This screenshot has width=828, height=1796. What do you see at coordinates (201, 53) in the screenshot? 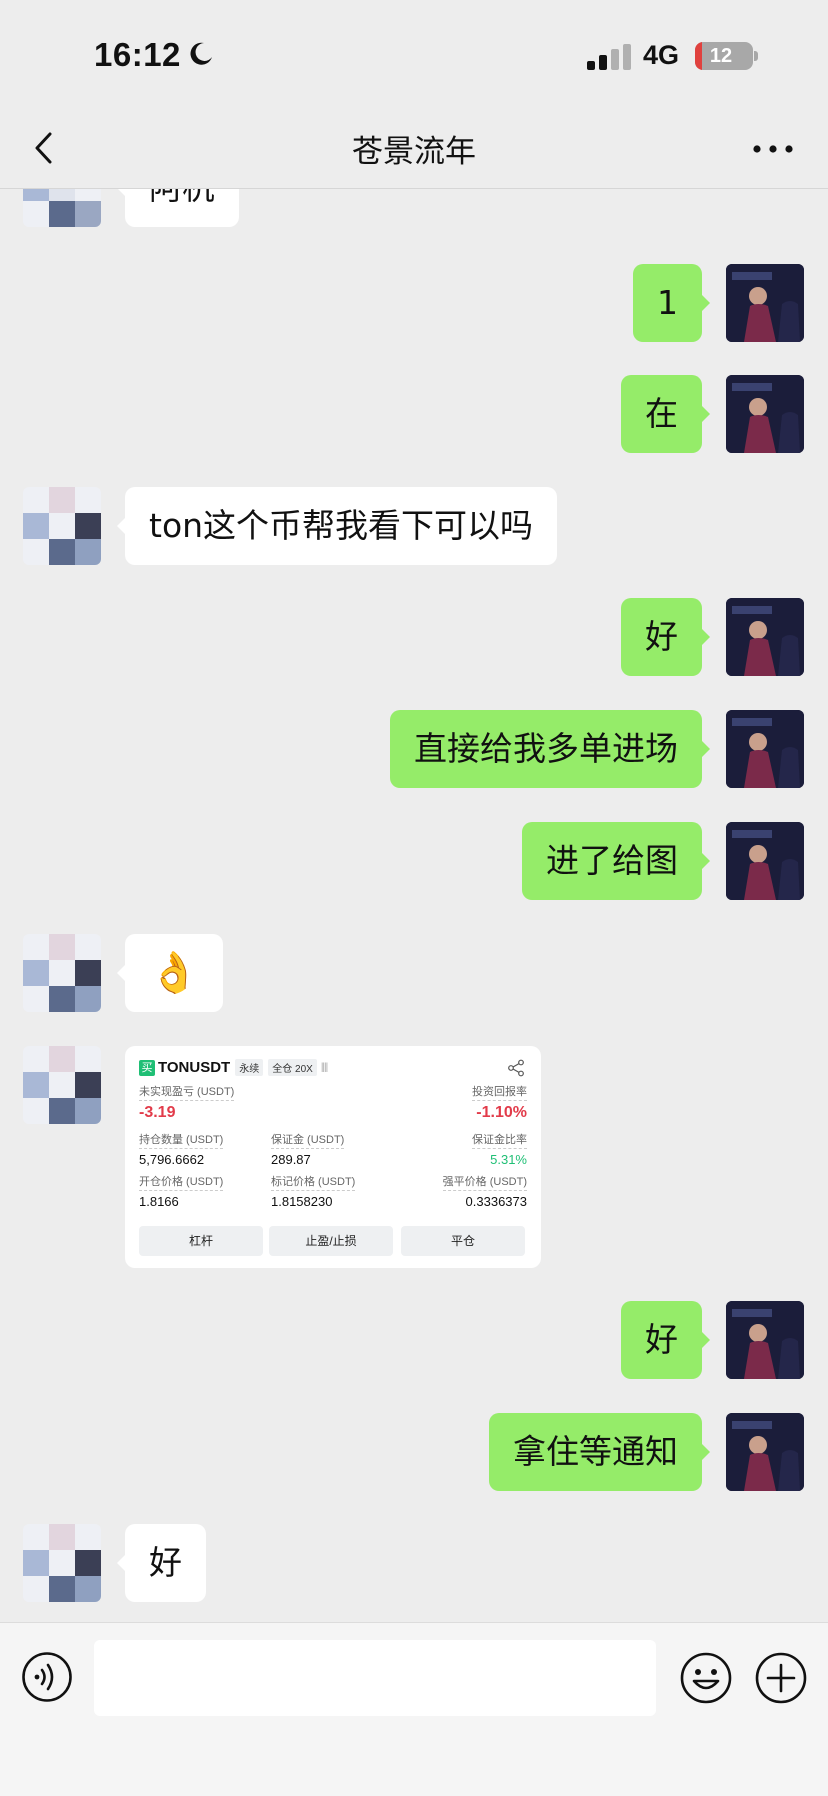
I see `moon-icon` at bounding box center [201, 53].